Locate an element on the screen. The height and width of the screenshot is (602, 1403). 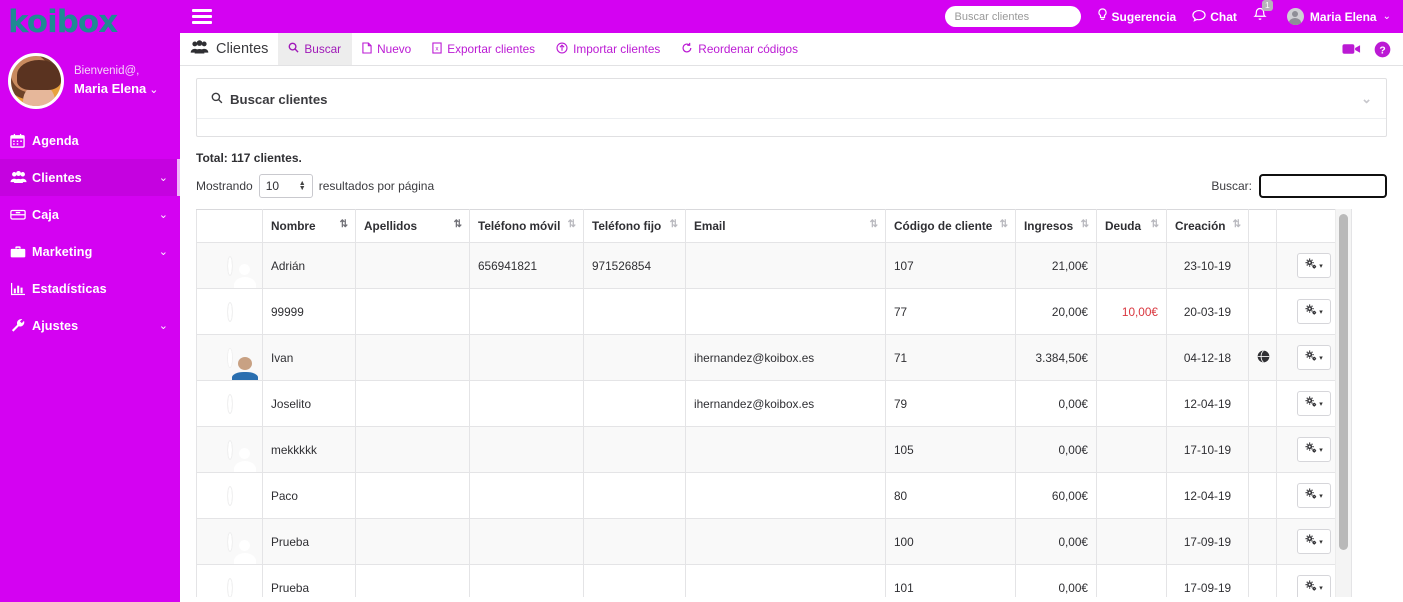
globe-icon is located at coordinates (1263, 357).